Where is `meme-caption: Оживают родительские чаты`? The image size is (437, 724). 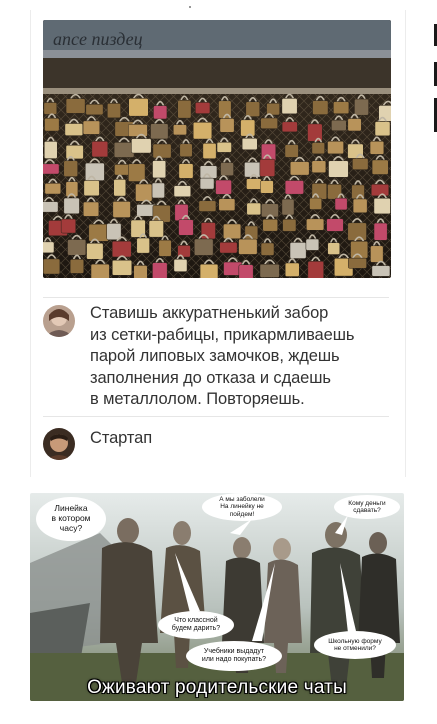
meme-caption: Оживают родительские чаты is located at coordinates (217, 687).